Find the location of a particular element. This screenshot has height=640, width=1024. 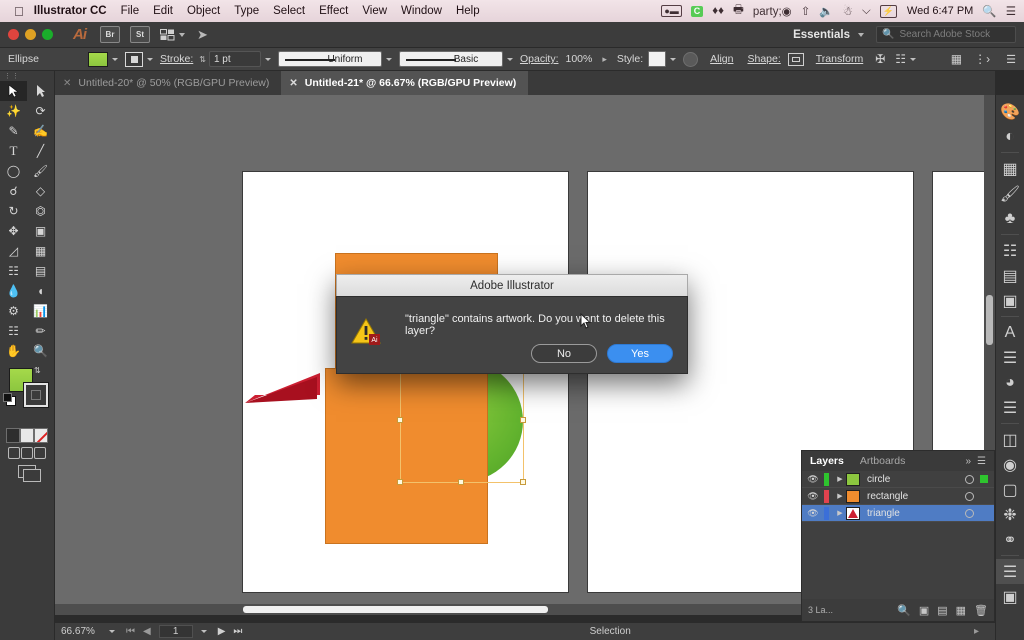

color-panel-icon: 🎨 is located at coordinates (1010, 111).